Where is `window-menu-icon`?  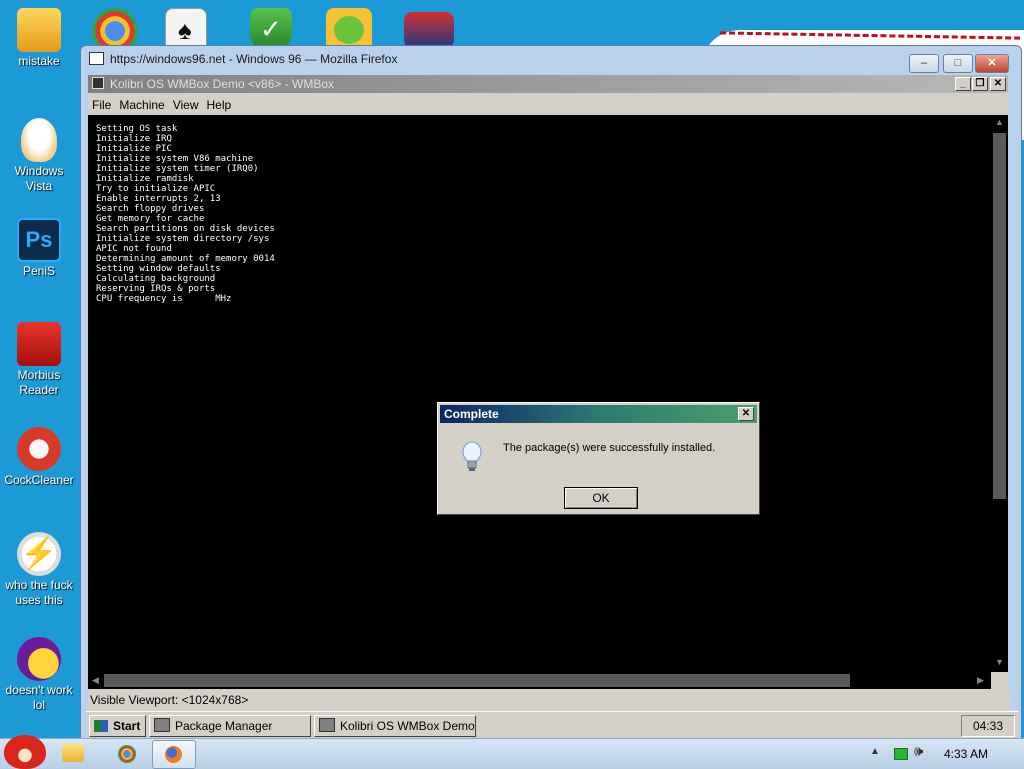
window-menu-icon is located at coordinates (98, 83).